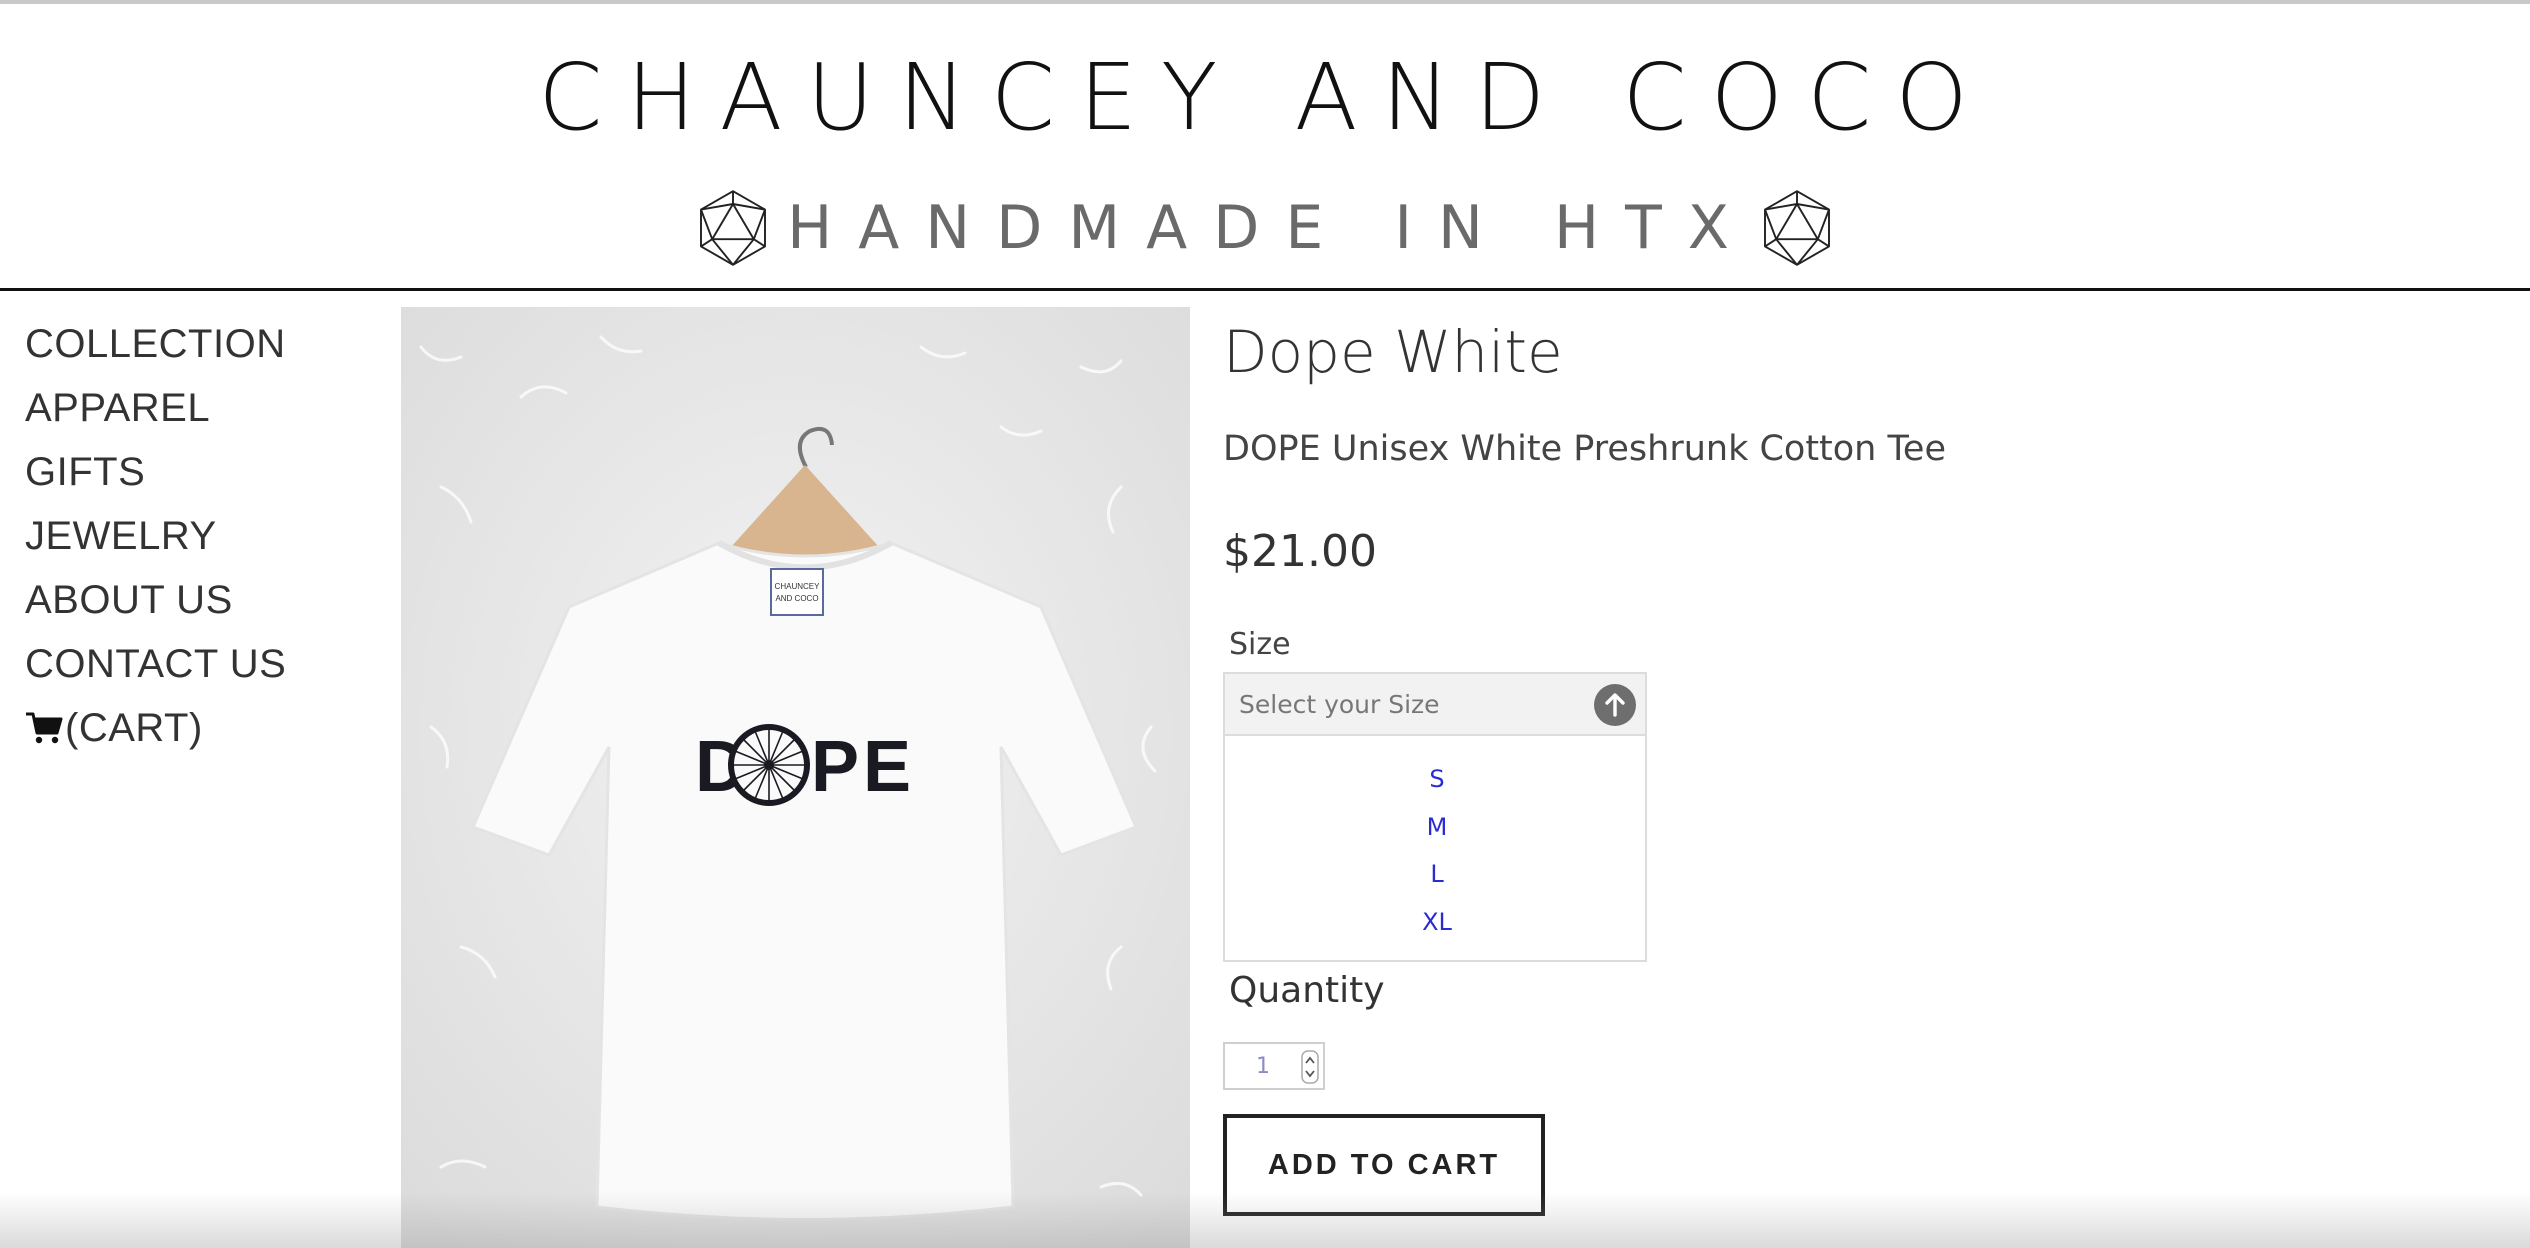 The image size is (2530, 1248). Describe the element at coordinates (205, 600) in the screenshot. I see `nav-item-about-us: ABOUT US` at that location.